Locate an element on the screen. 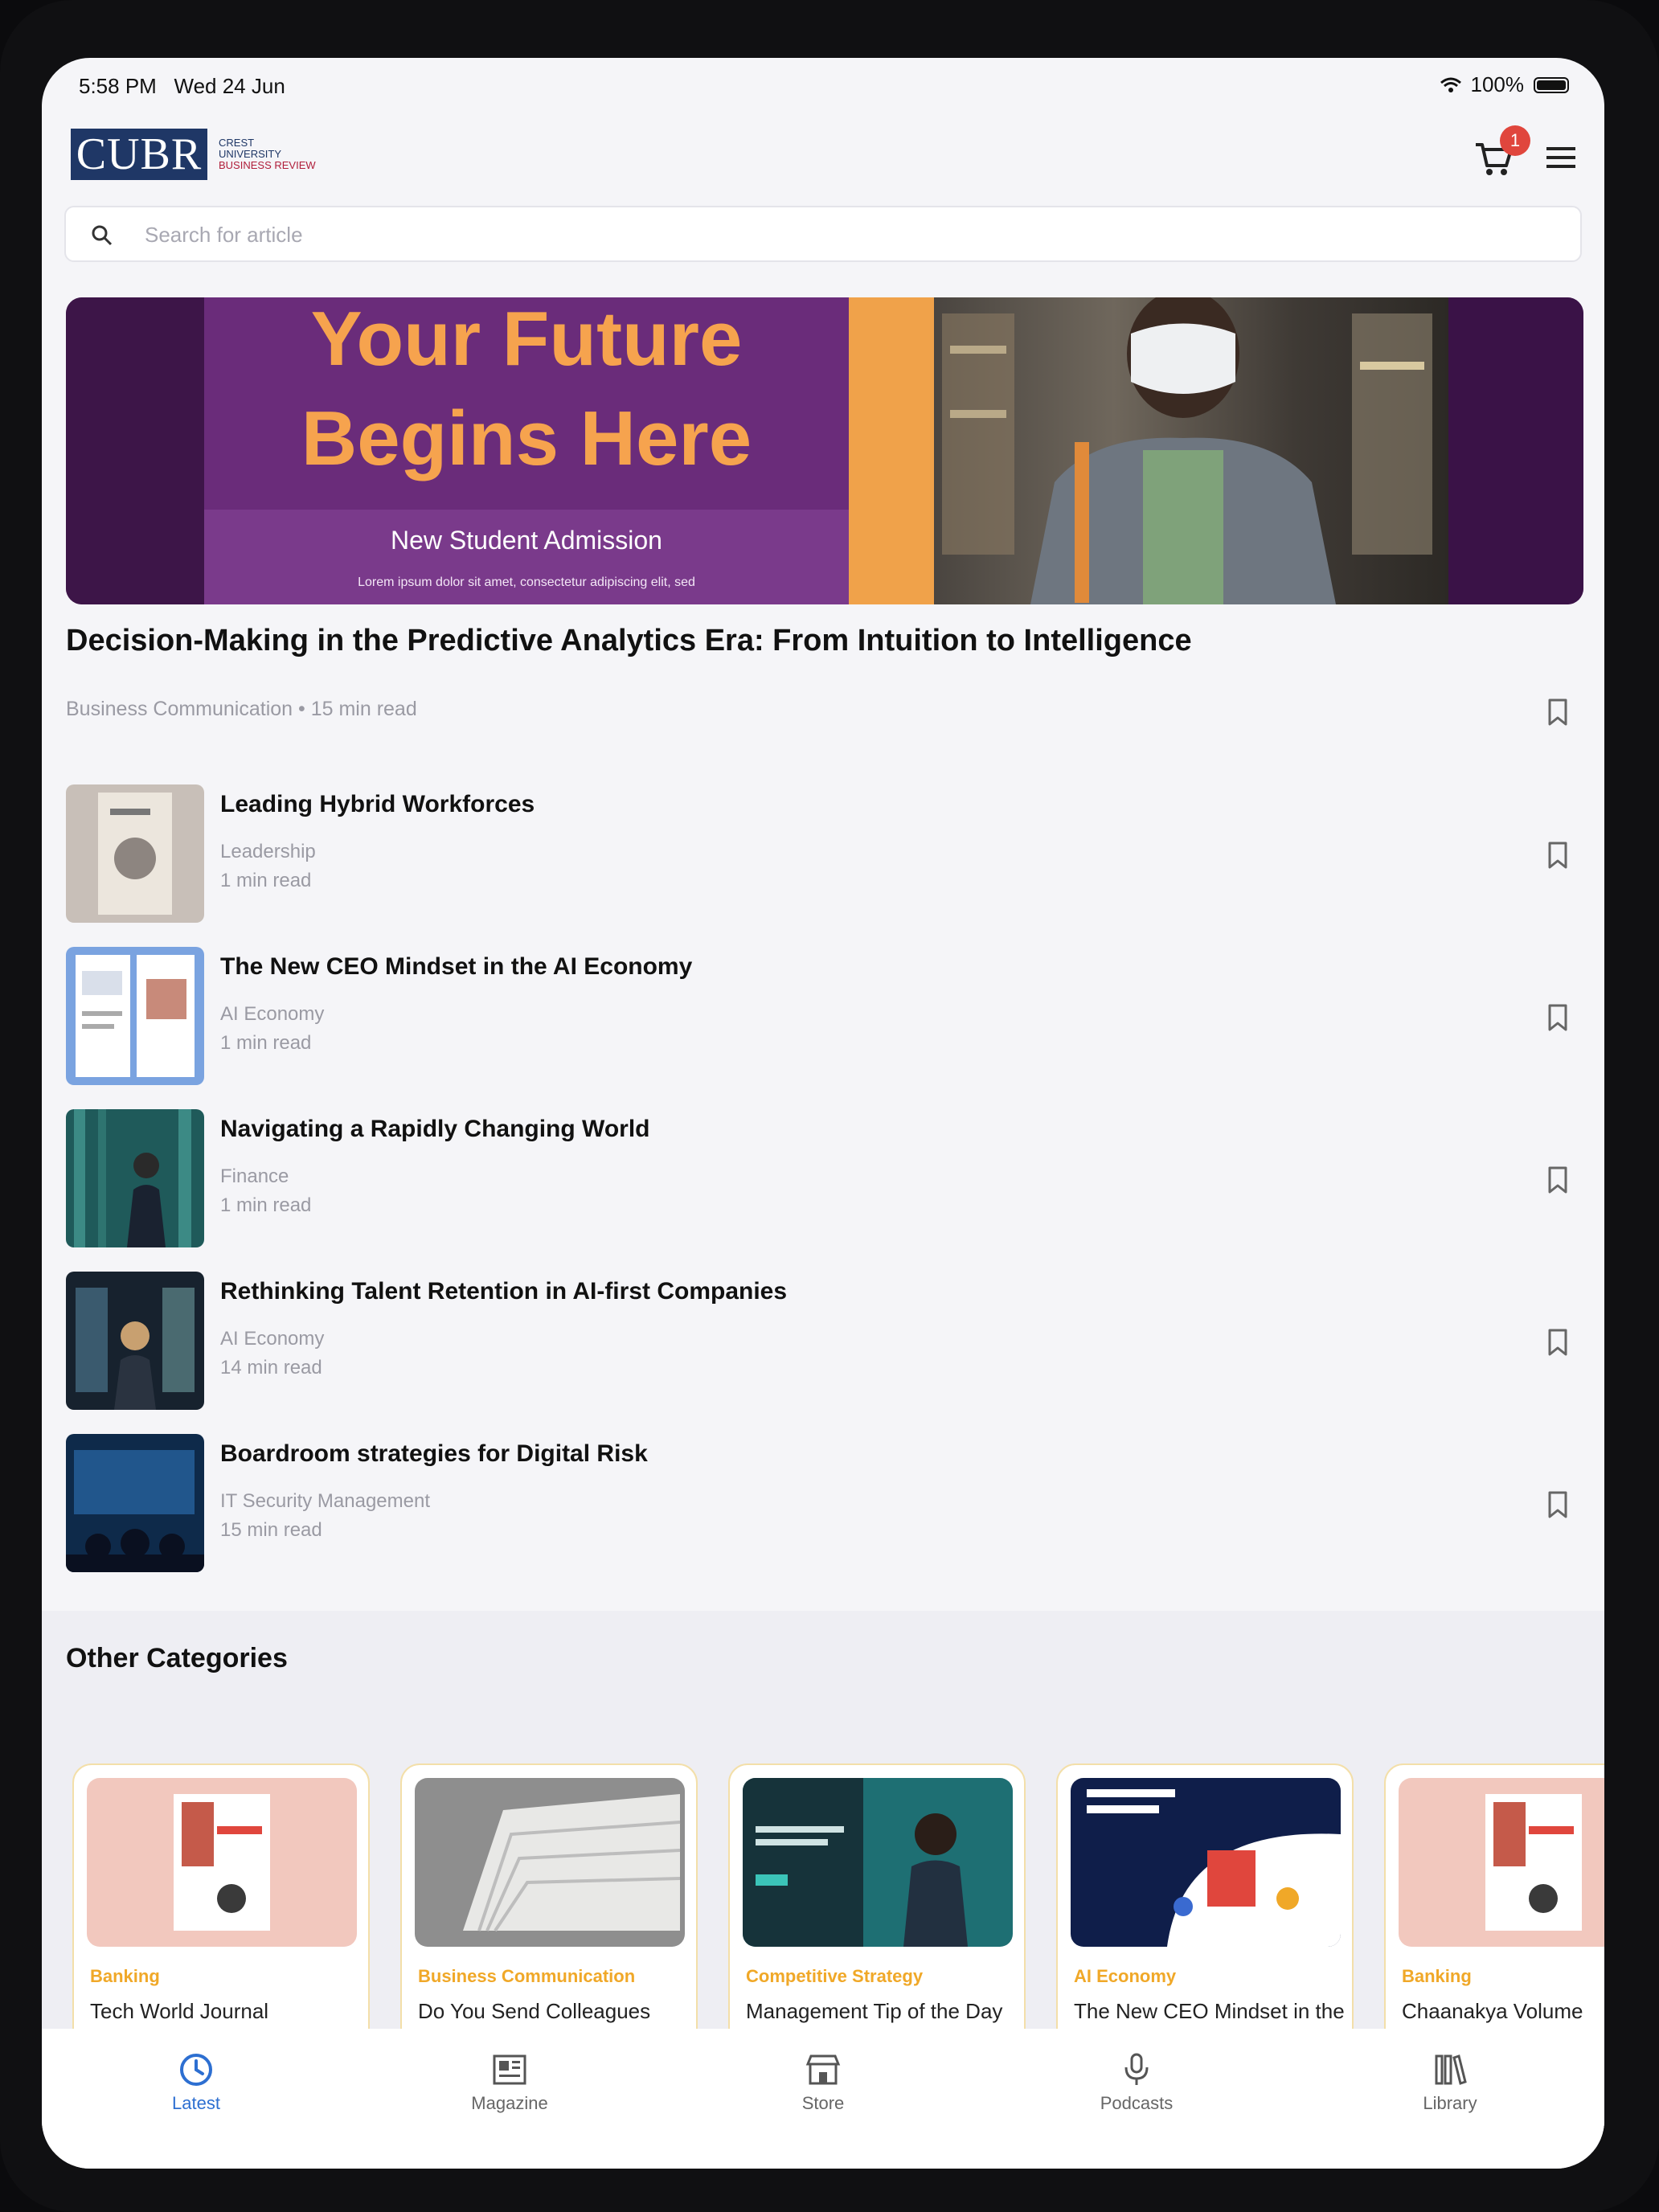  card-title: Tech World Journal is located at coordinates (179, 2011).